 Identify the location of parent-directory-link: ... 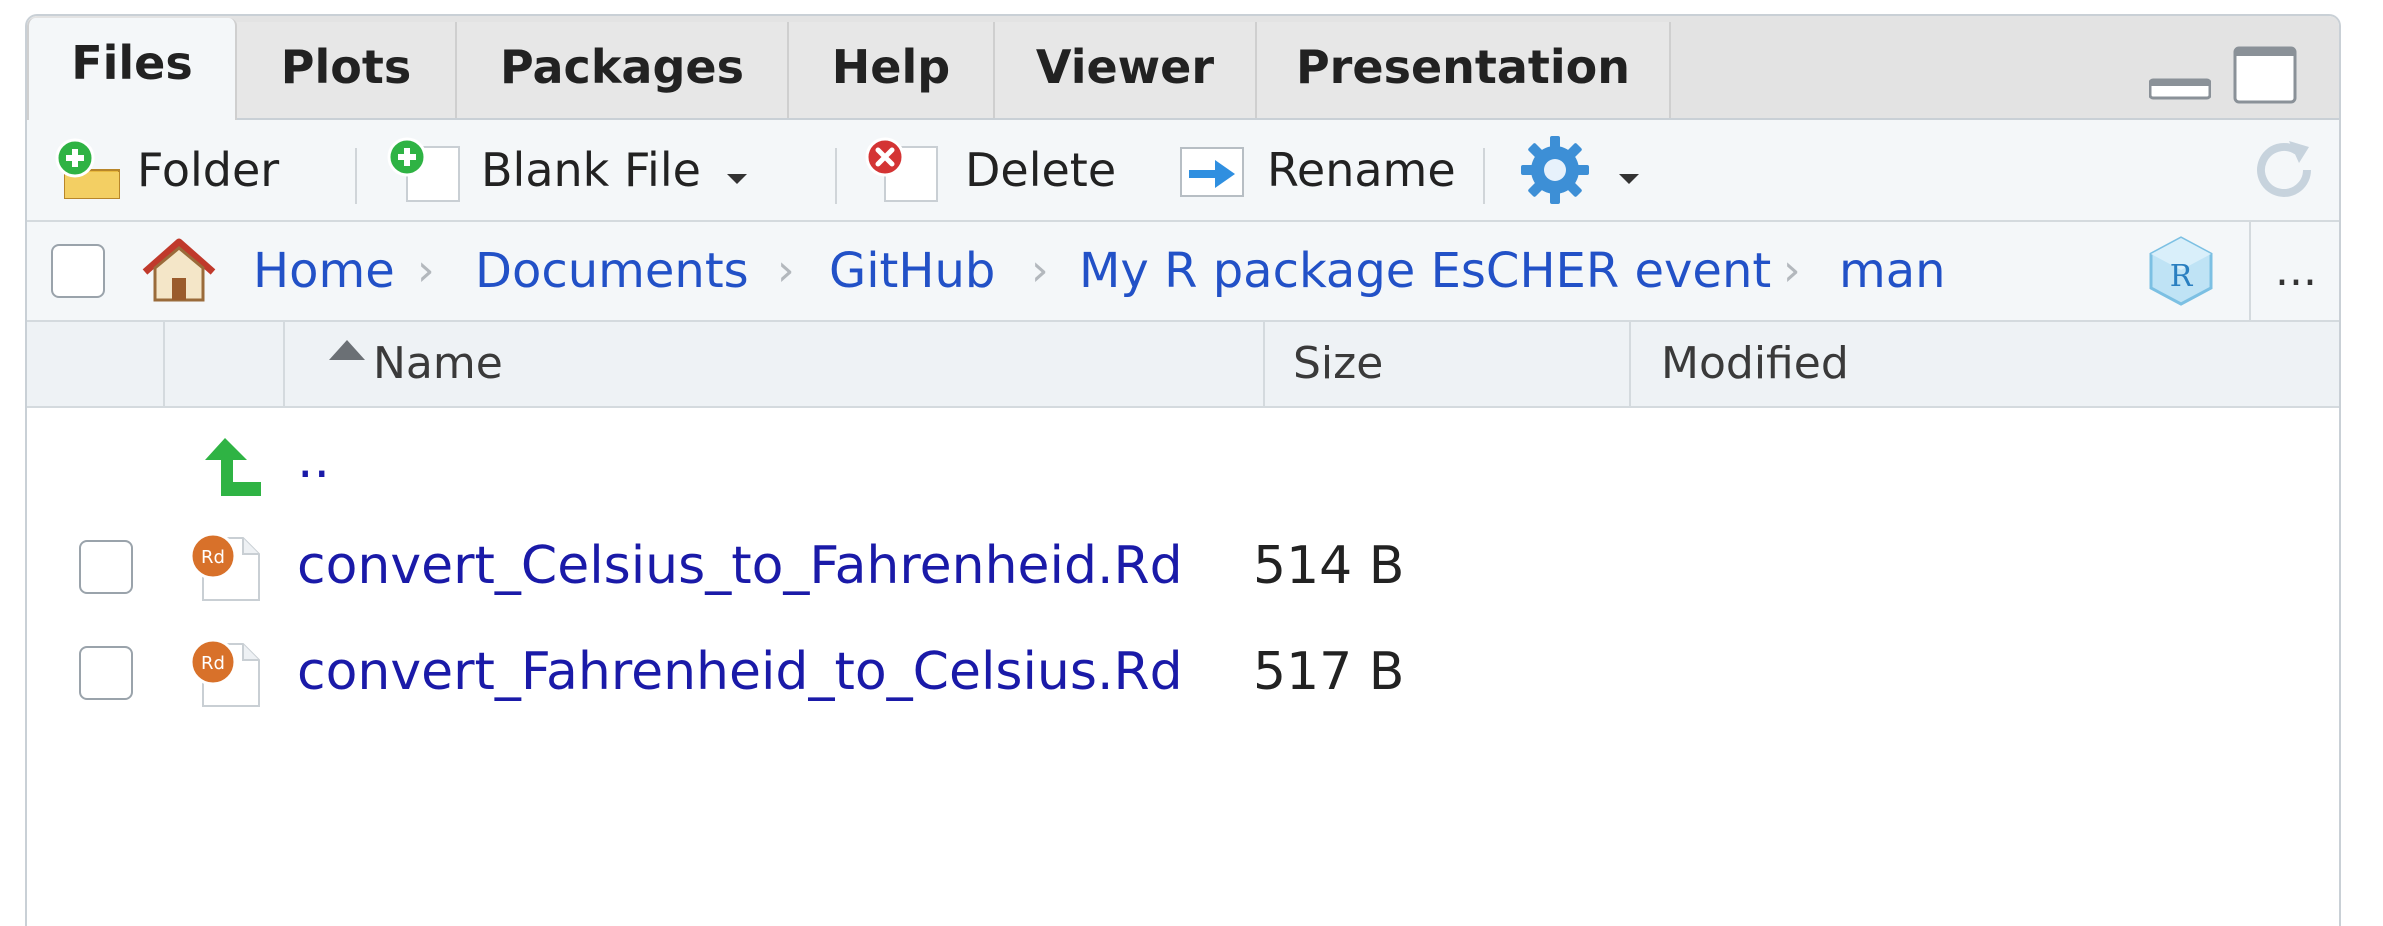
(313, 460).